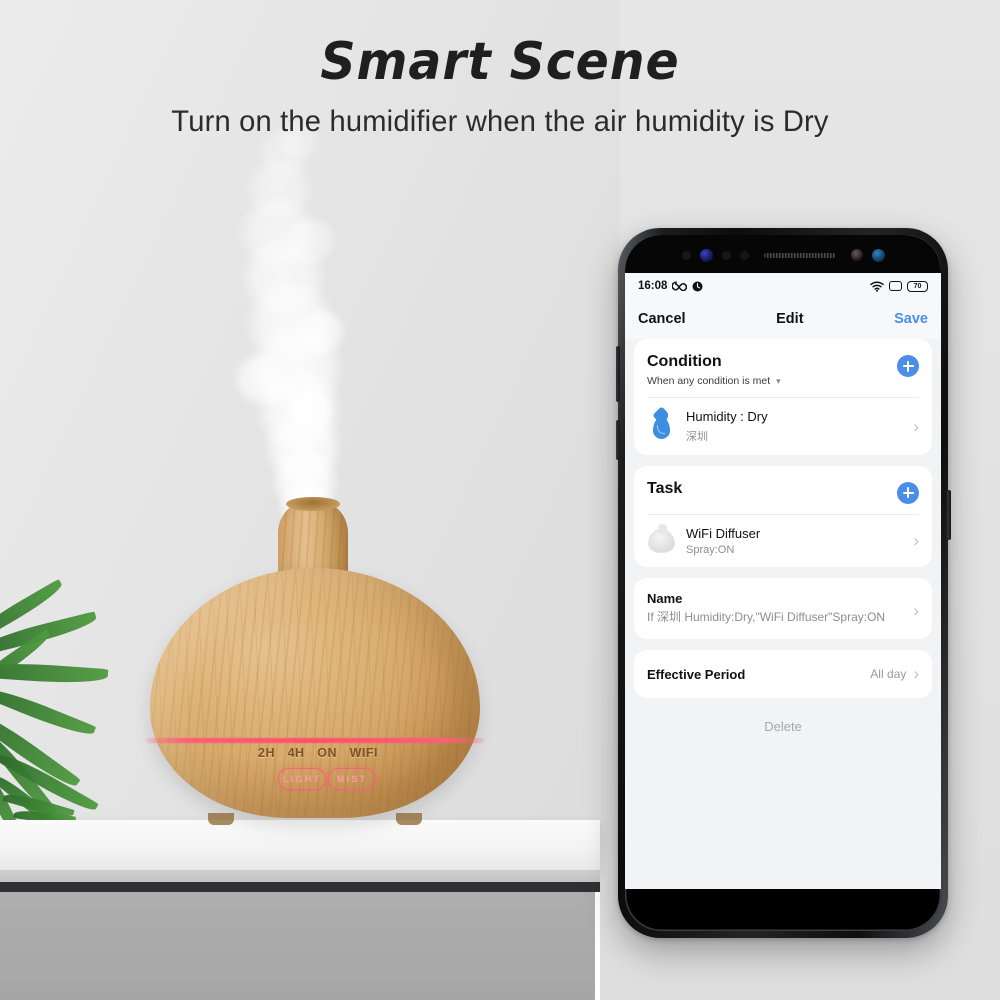 This screenshot has width=1000, height=1000. Describe the element at coordinates (877, 286) in the screenshot. I see `wifi-icon` at that location.